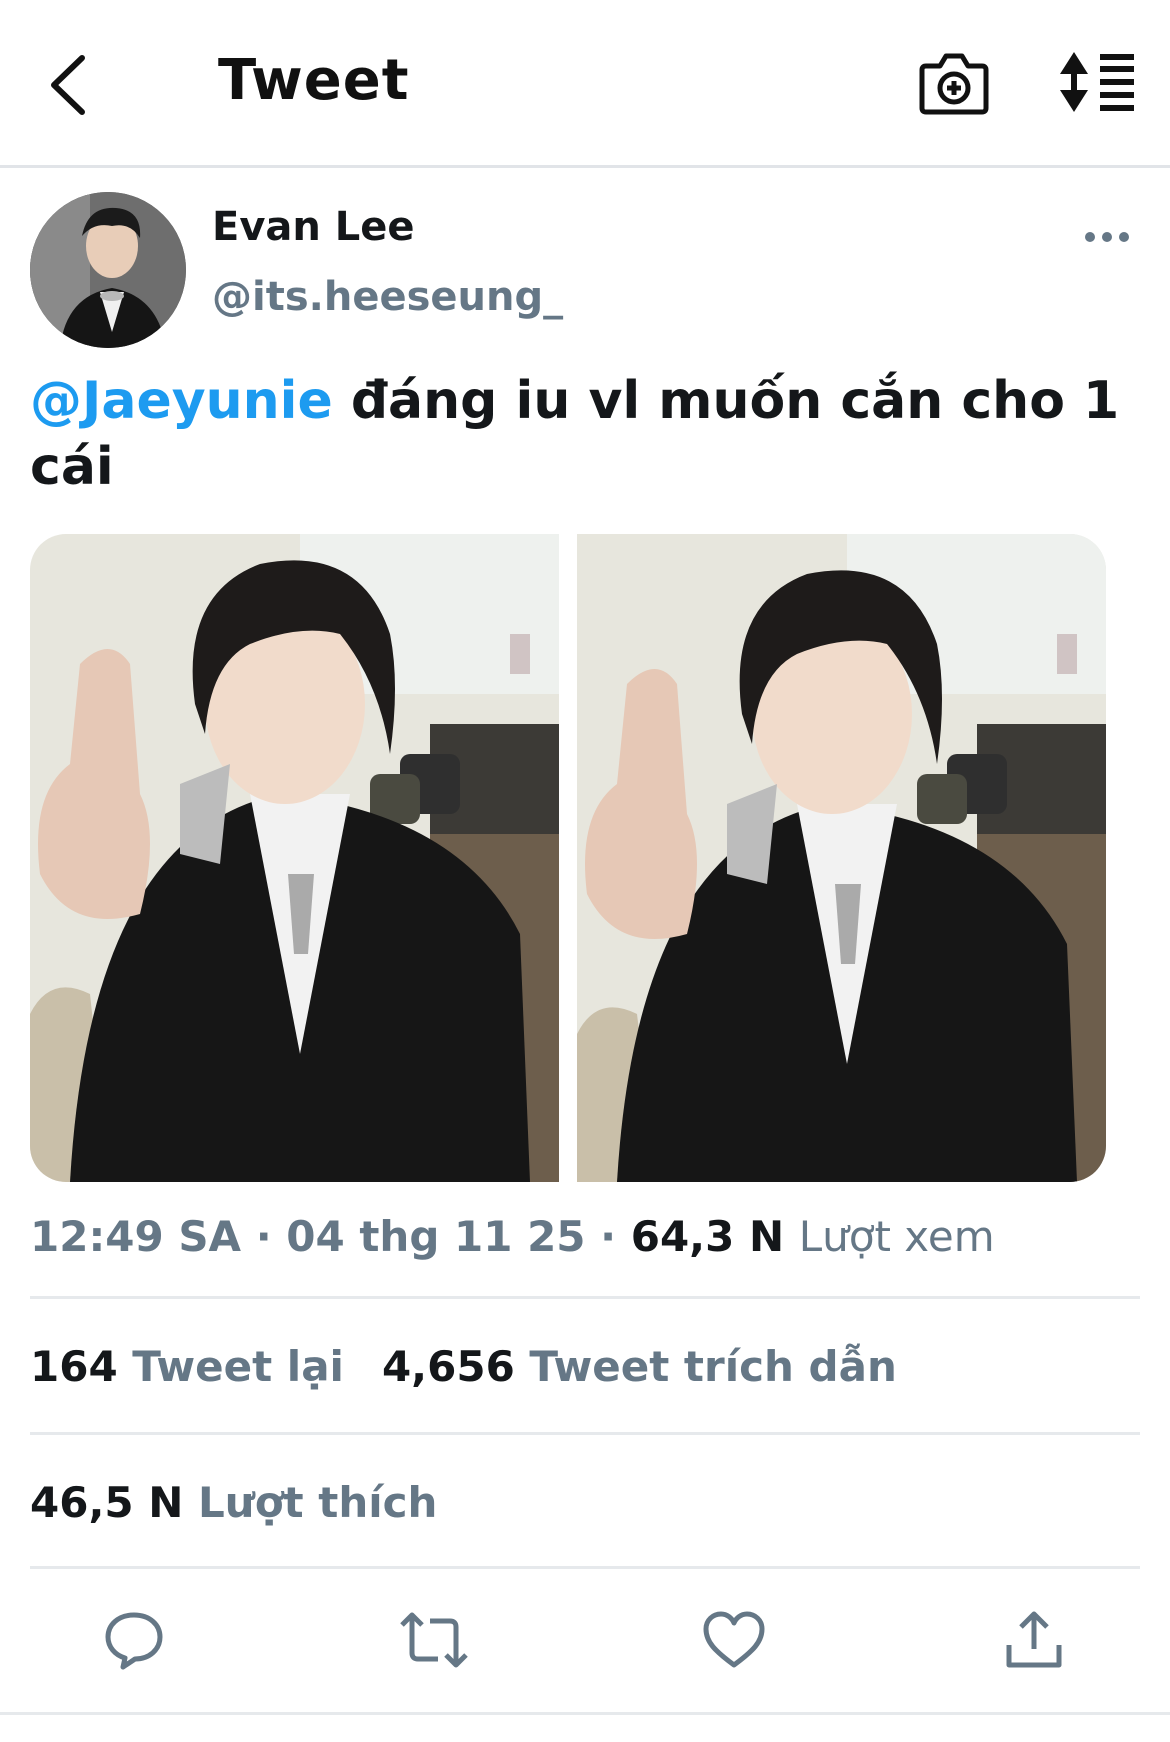 This screenshot has width=1170, height=1742. What do you see at coordinates (896, 1236) in the screenshot?
I see `views-label: Lượt xem` at bounding box center [896, 1236].